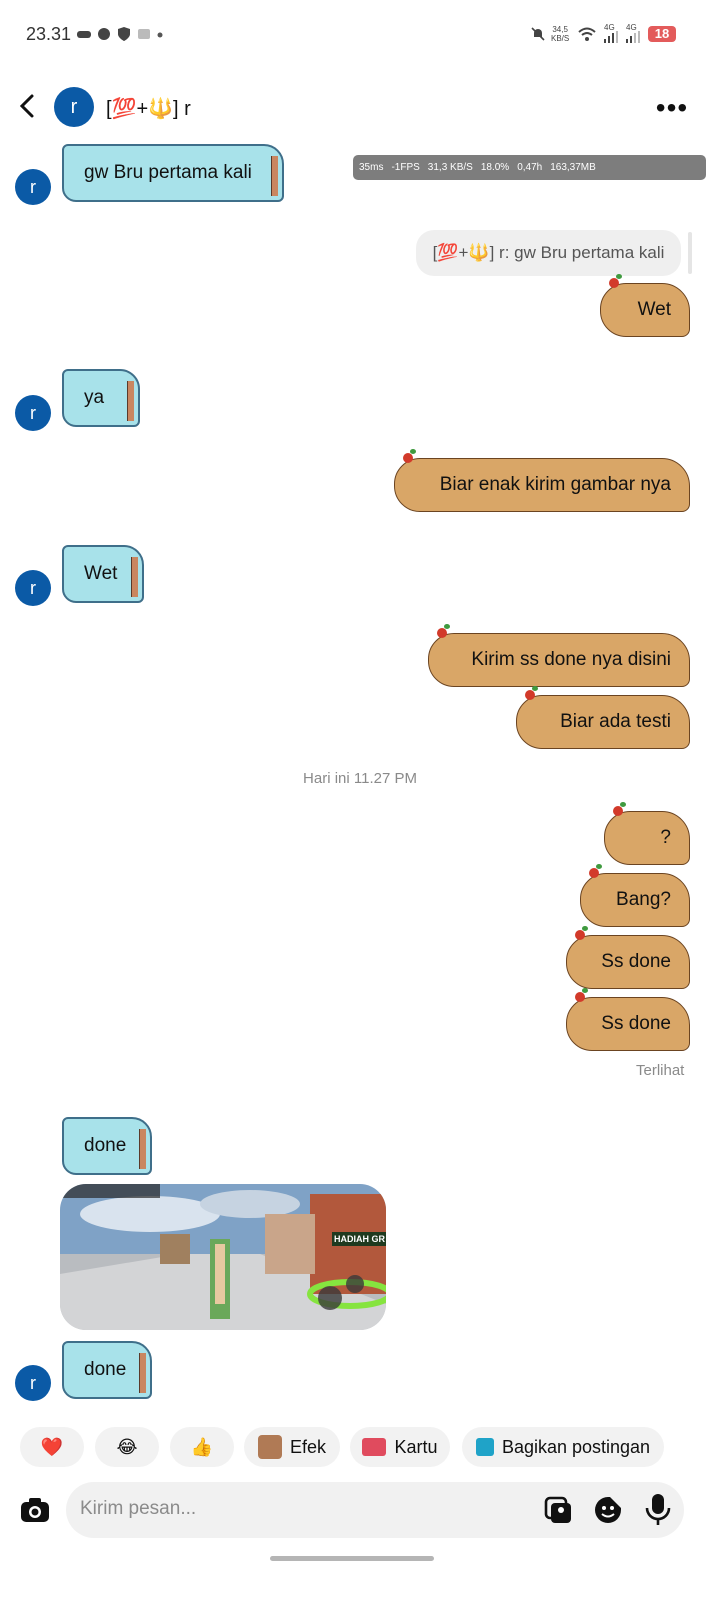  Describe the element at coordinates (611, 37) in the screenshot. I see `signal-icon` at that location.